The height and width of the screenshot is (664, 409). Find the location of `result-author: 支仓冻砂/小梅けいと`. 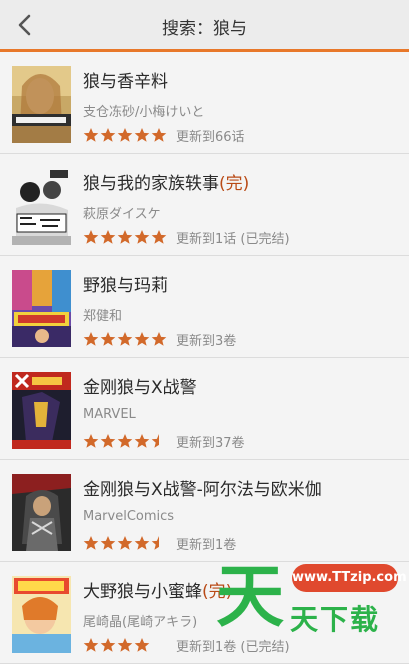

result-author: 支仓冻砂/小梅けいと is located at coordinates (144, 112).